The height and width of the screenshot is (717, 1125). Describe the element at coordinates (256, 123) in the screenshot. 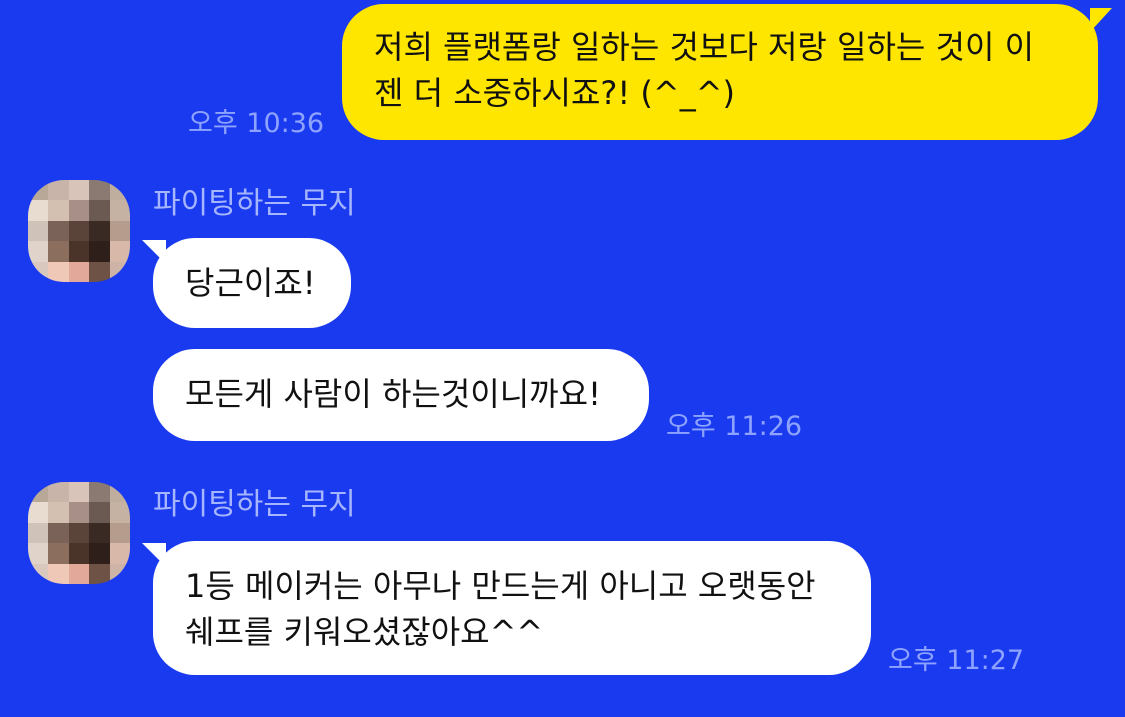

I see `message-timestamp: 오후 10:36` at that location.